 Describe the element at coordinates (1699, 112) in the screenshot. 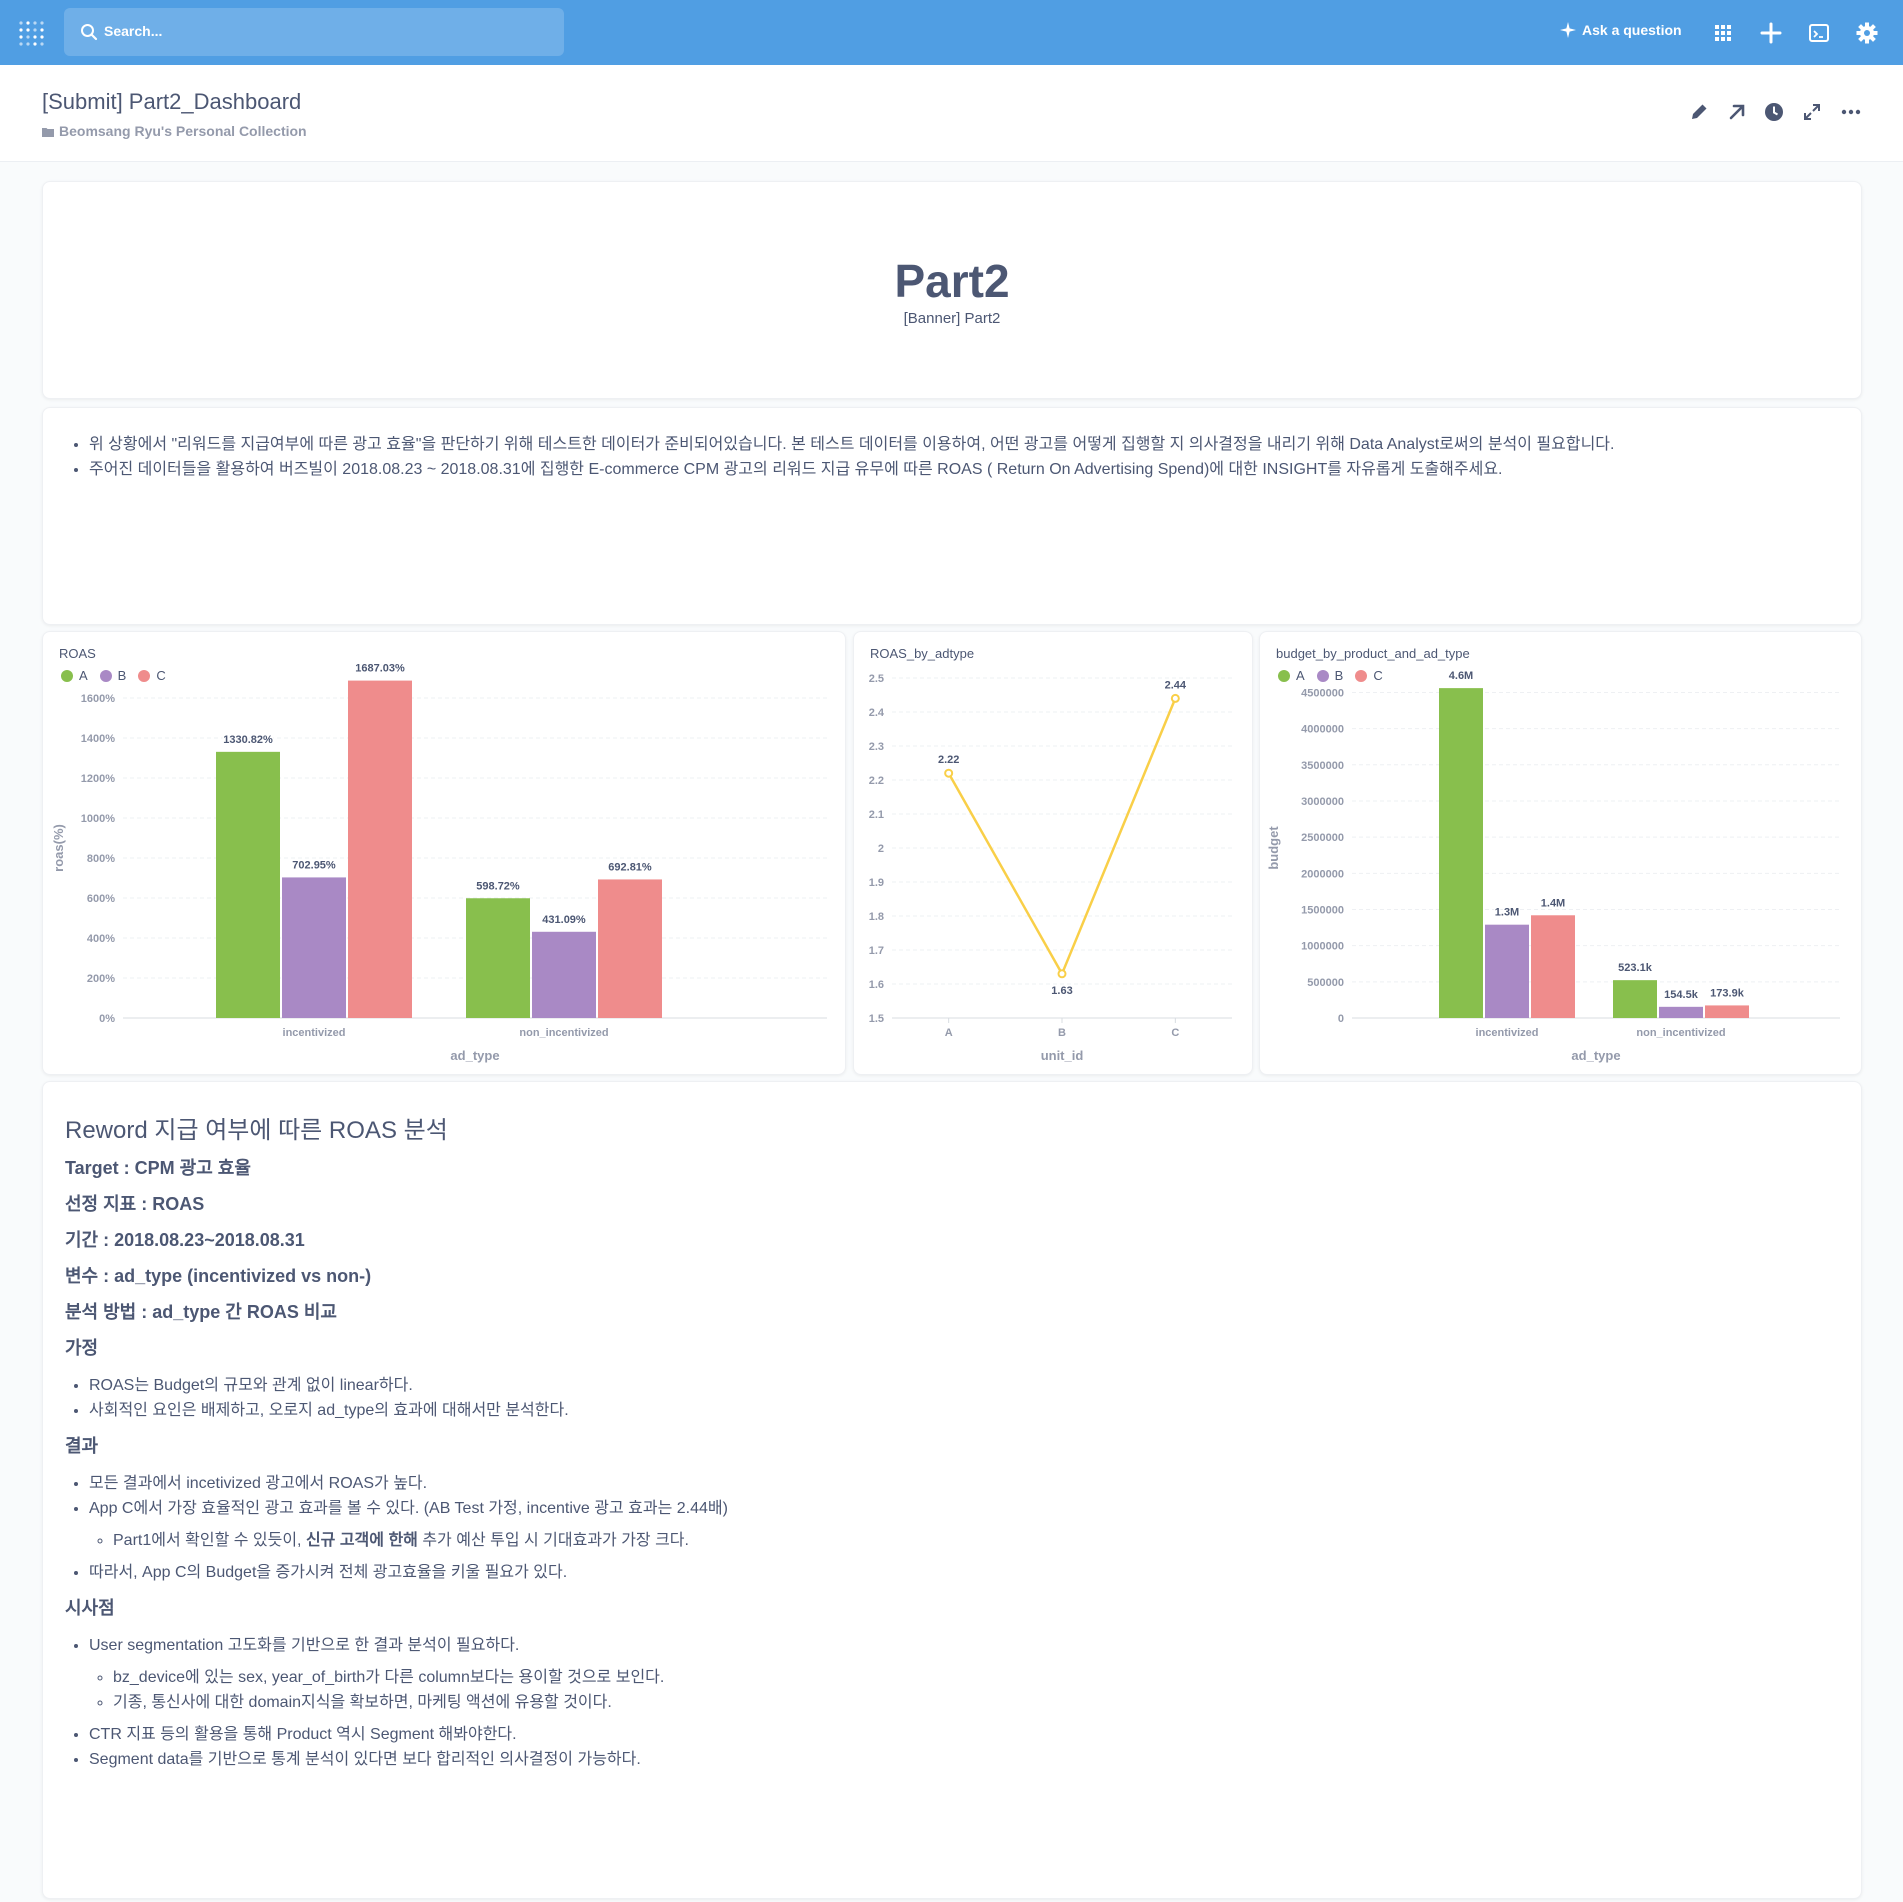

I see `pencil-icon` at that location.